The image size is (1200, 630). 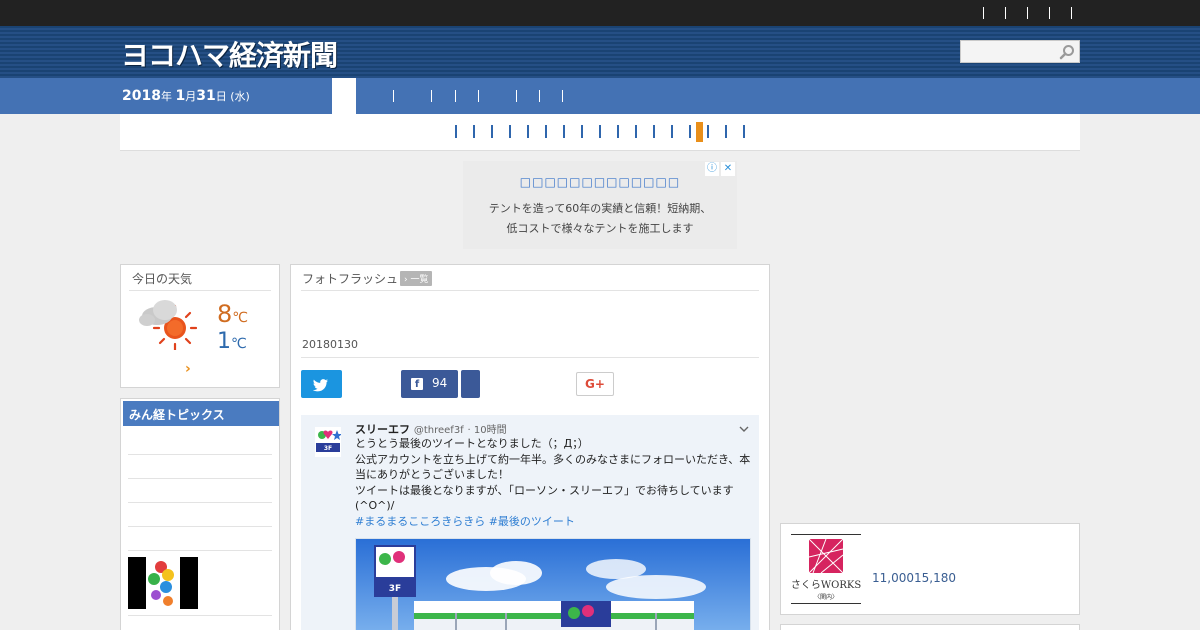 I want to click on temp-low: 1℃, so click(x=232, y=341).